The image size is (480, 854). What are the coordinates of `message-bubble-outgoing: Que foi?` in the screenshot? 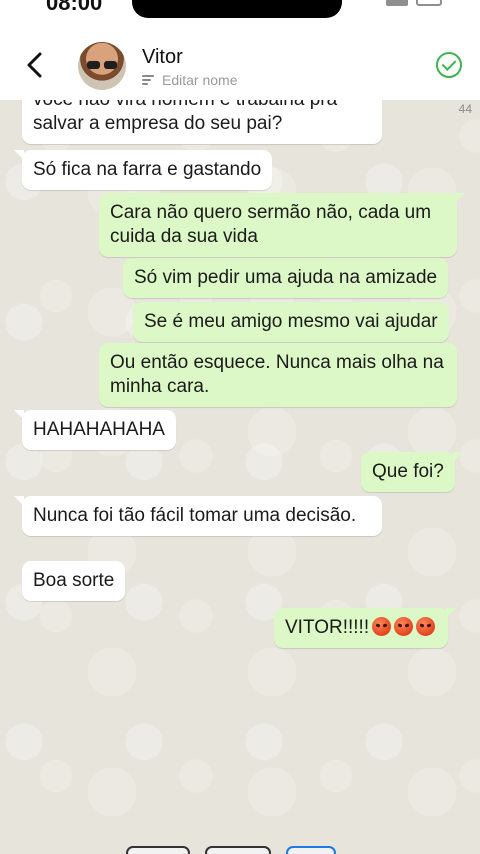 It's located at (412, 472).